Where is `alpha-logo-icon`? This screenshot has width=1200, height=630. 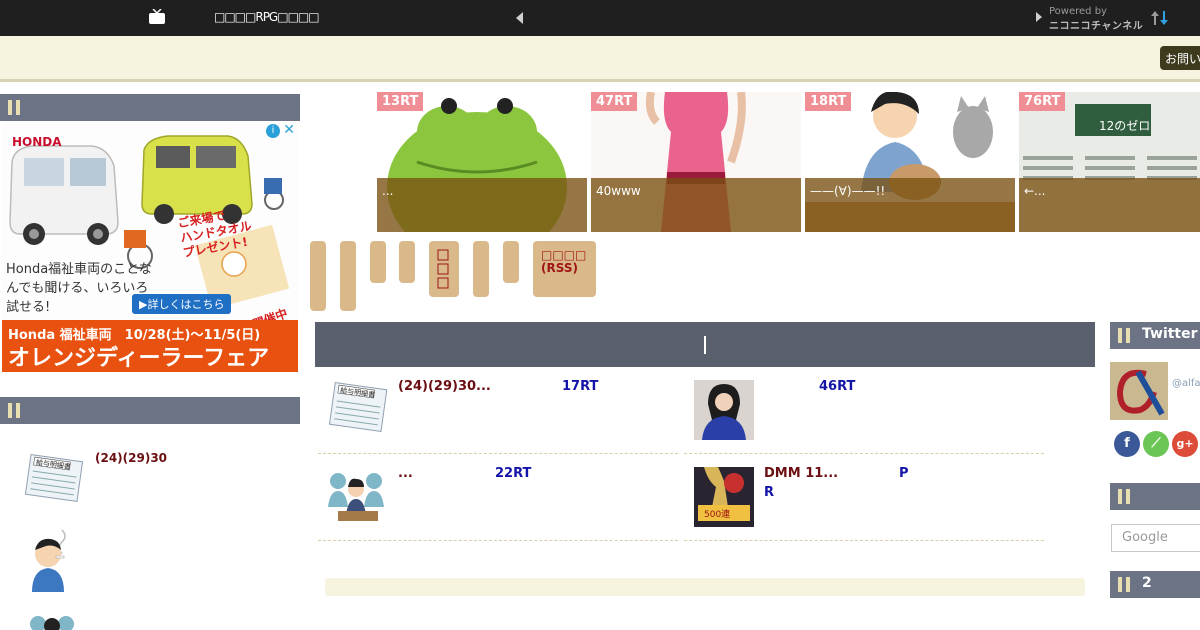
alpha-logo-icon is located at coordinates (1140, 392).